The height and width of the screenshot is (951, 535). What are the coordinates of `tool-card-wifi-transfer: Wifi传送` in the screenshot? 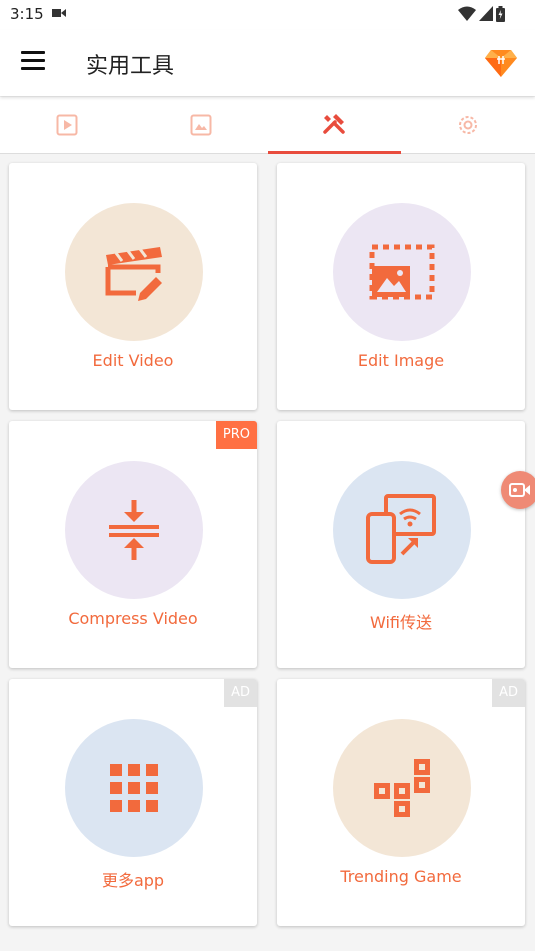 It's located at (401, 544).